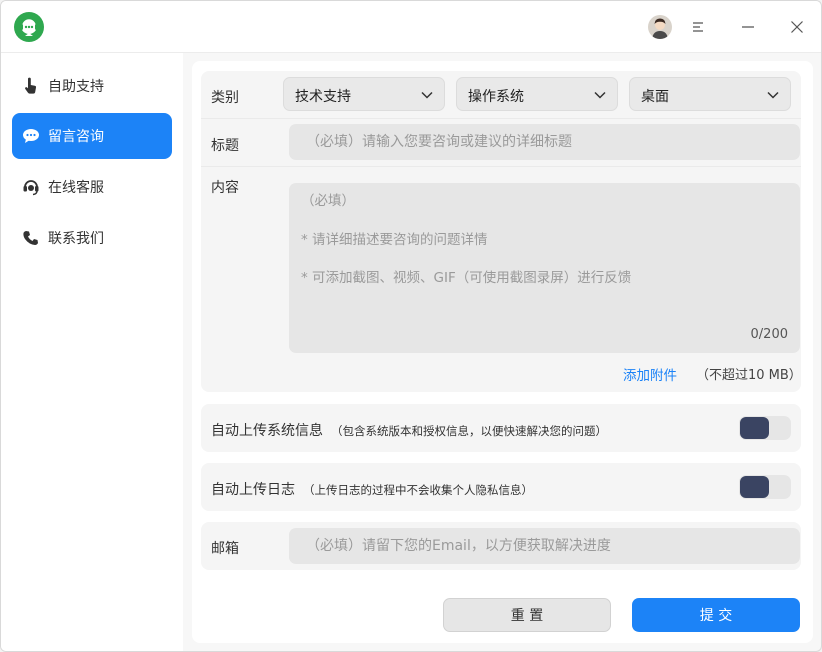  I want to click on email-card: 邮箱, so click(501, 546).